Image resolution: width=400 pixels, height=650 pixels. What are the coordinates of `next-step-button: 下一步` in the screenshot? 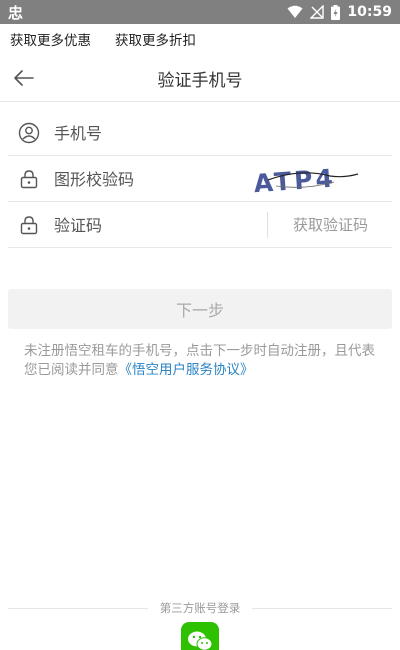 It's located at (200, 309).